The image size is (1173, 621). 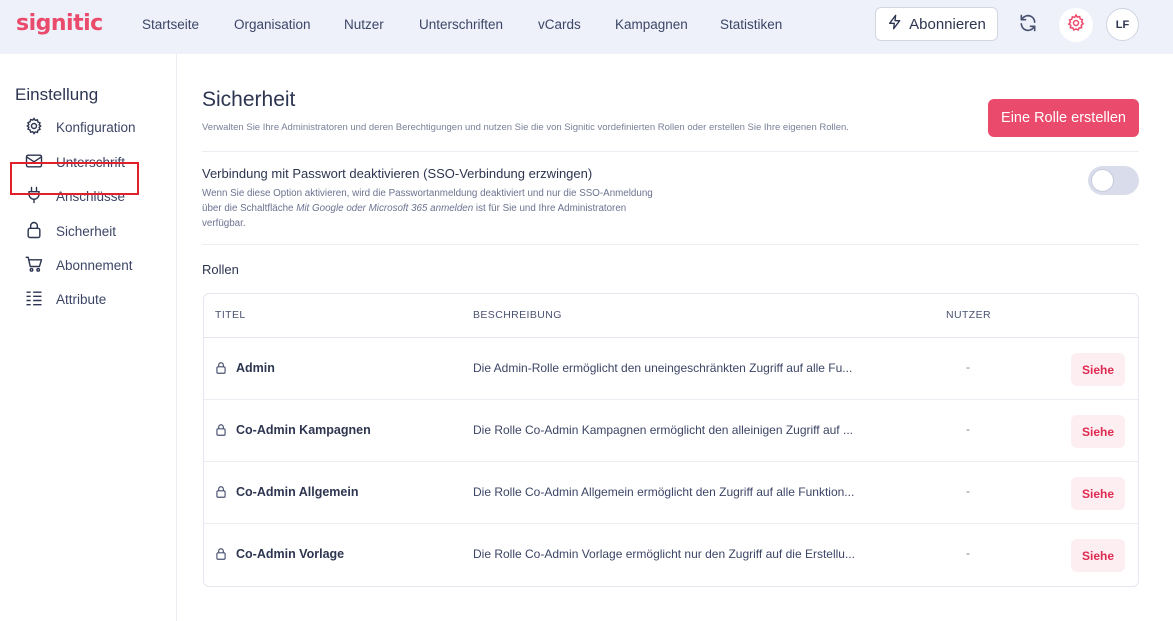 I want to click on avatar: LF, so click(x=1122, y=24).